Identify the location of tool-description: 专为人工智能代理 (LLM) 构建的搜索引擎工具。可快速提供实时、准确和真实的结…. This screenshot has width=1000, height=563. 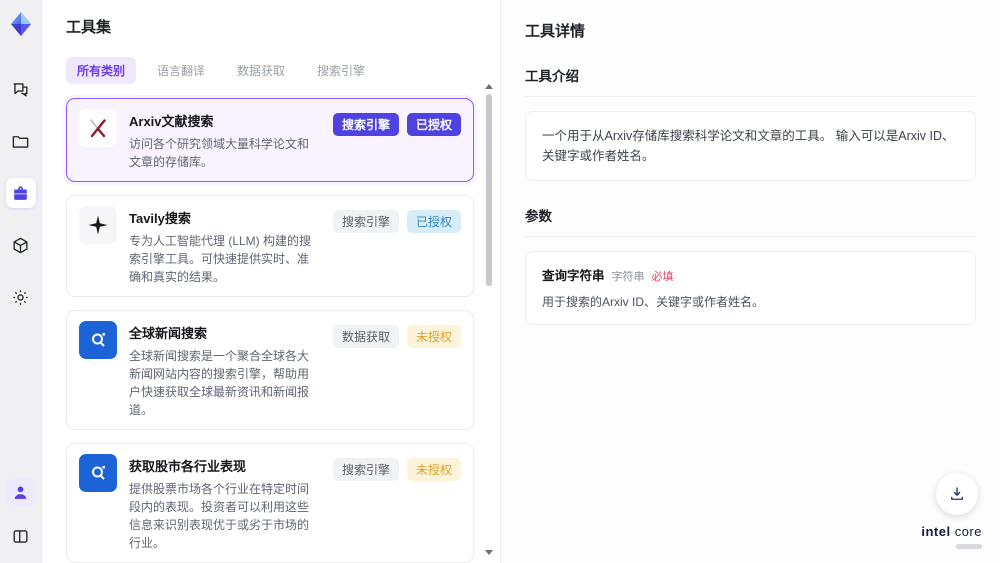
(220, 259).